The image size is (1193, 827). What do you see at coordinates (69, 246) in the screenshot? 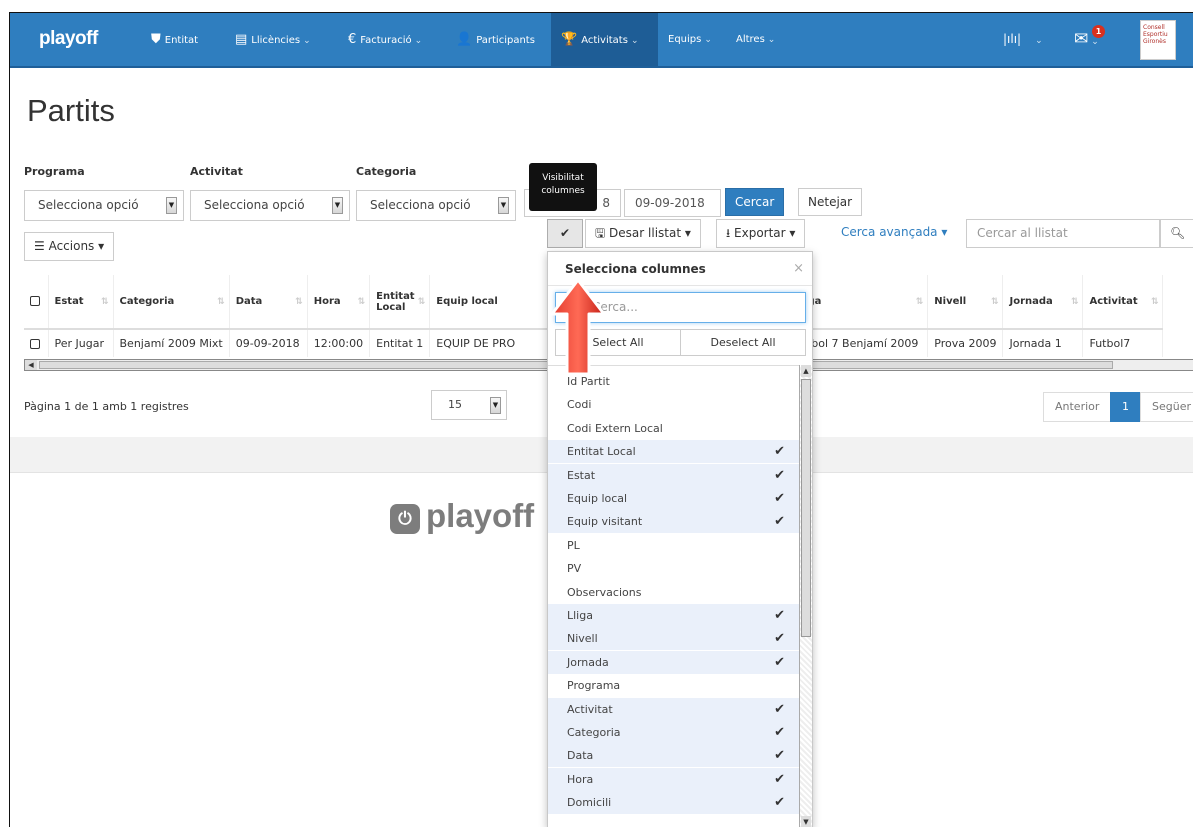
I see `actions-button: ☰ Accions ▾` at bounding box center [69, 246].